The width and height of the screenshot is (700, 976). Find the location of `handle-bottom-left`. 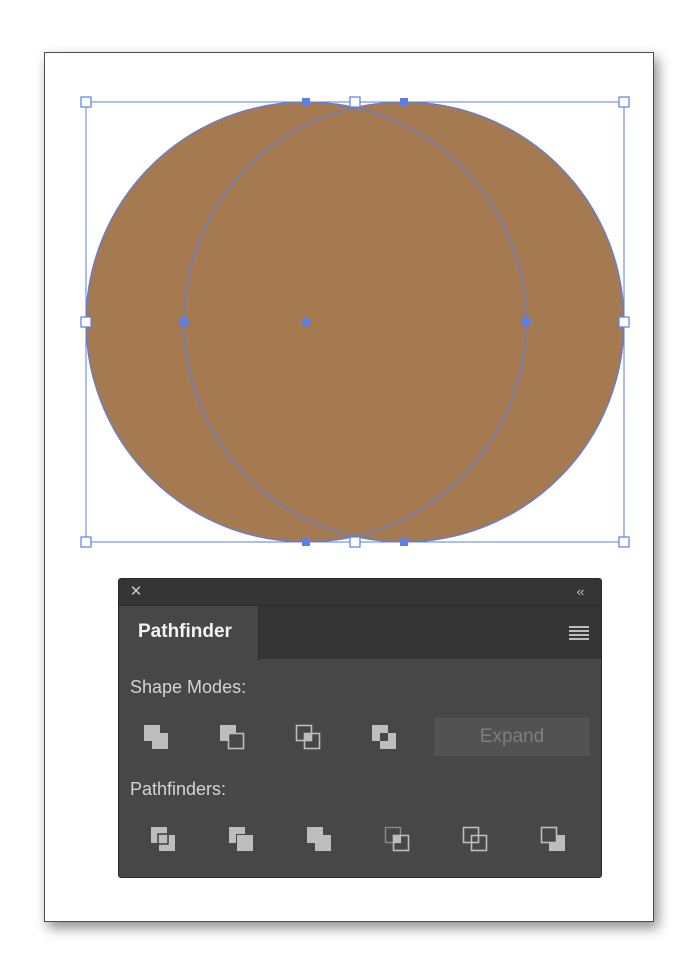

handle-bottom-left is located at coordinates (86, 542).